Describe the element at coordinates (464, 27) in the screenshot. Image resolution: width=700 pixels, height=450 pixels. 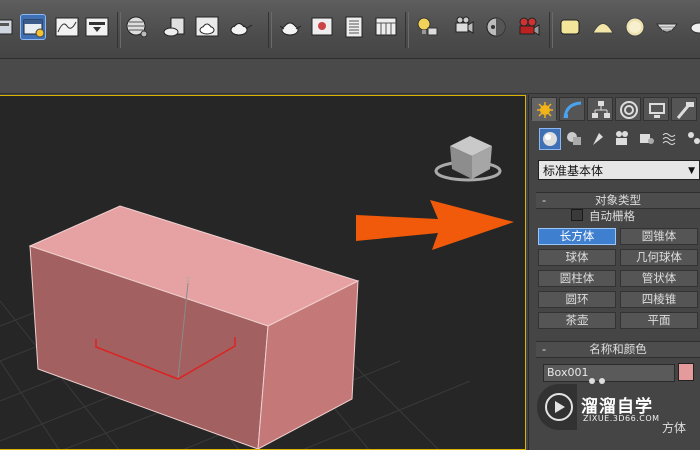
I see `camera-icon` at that location.